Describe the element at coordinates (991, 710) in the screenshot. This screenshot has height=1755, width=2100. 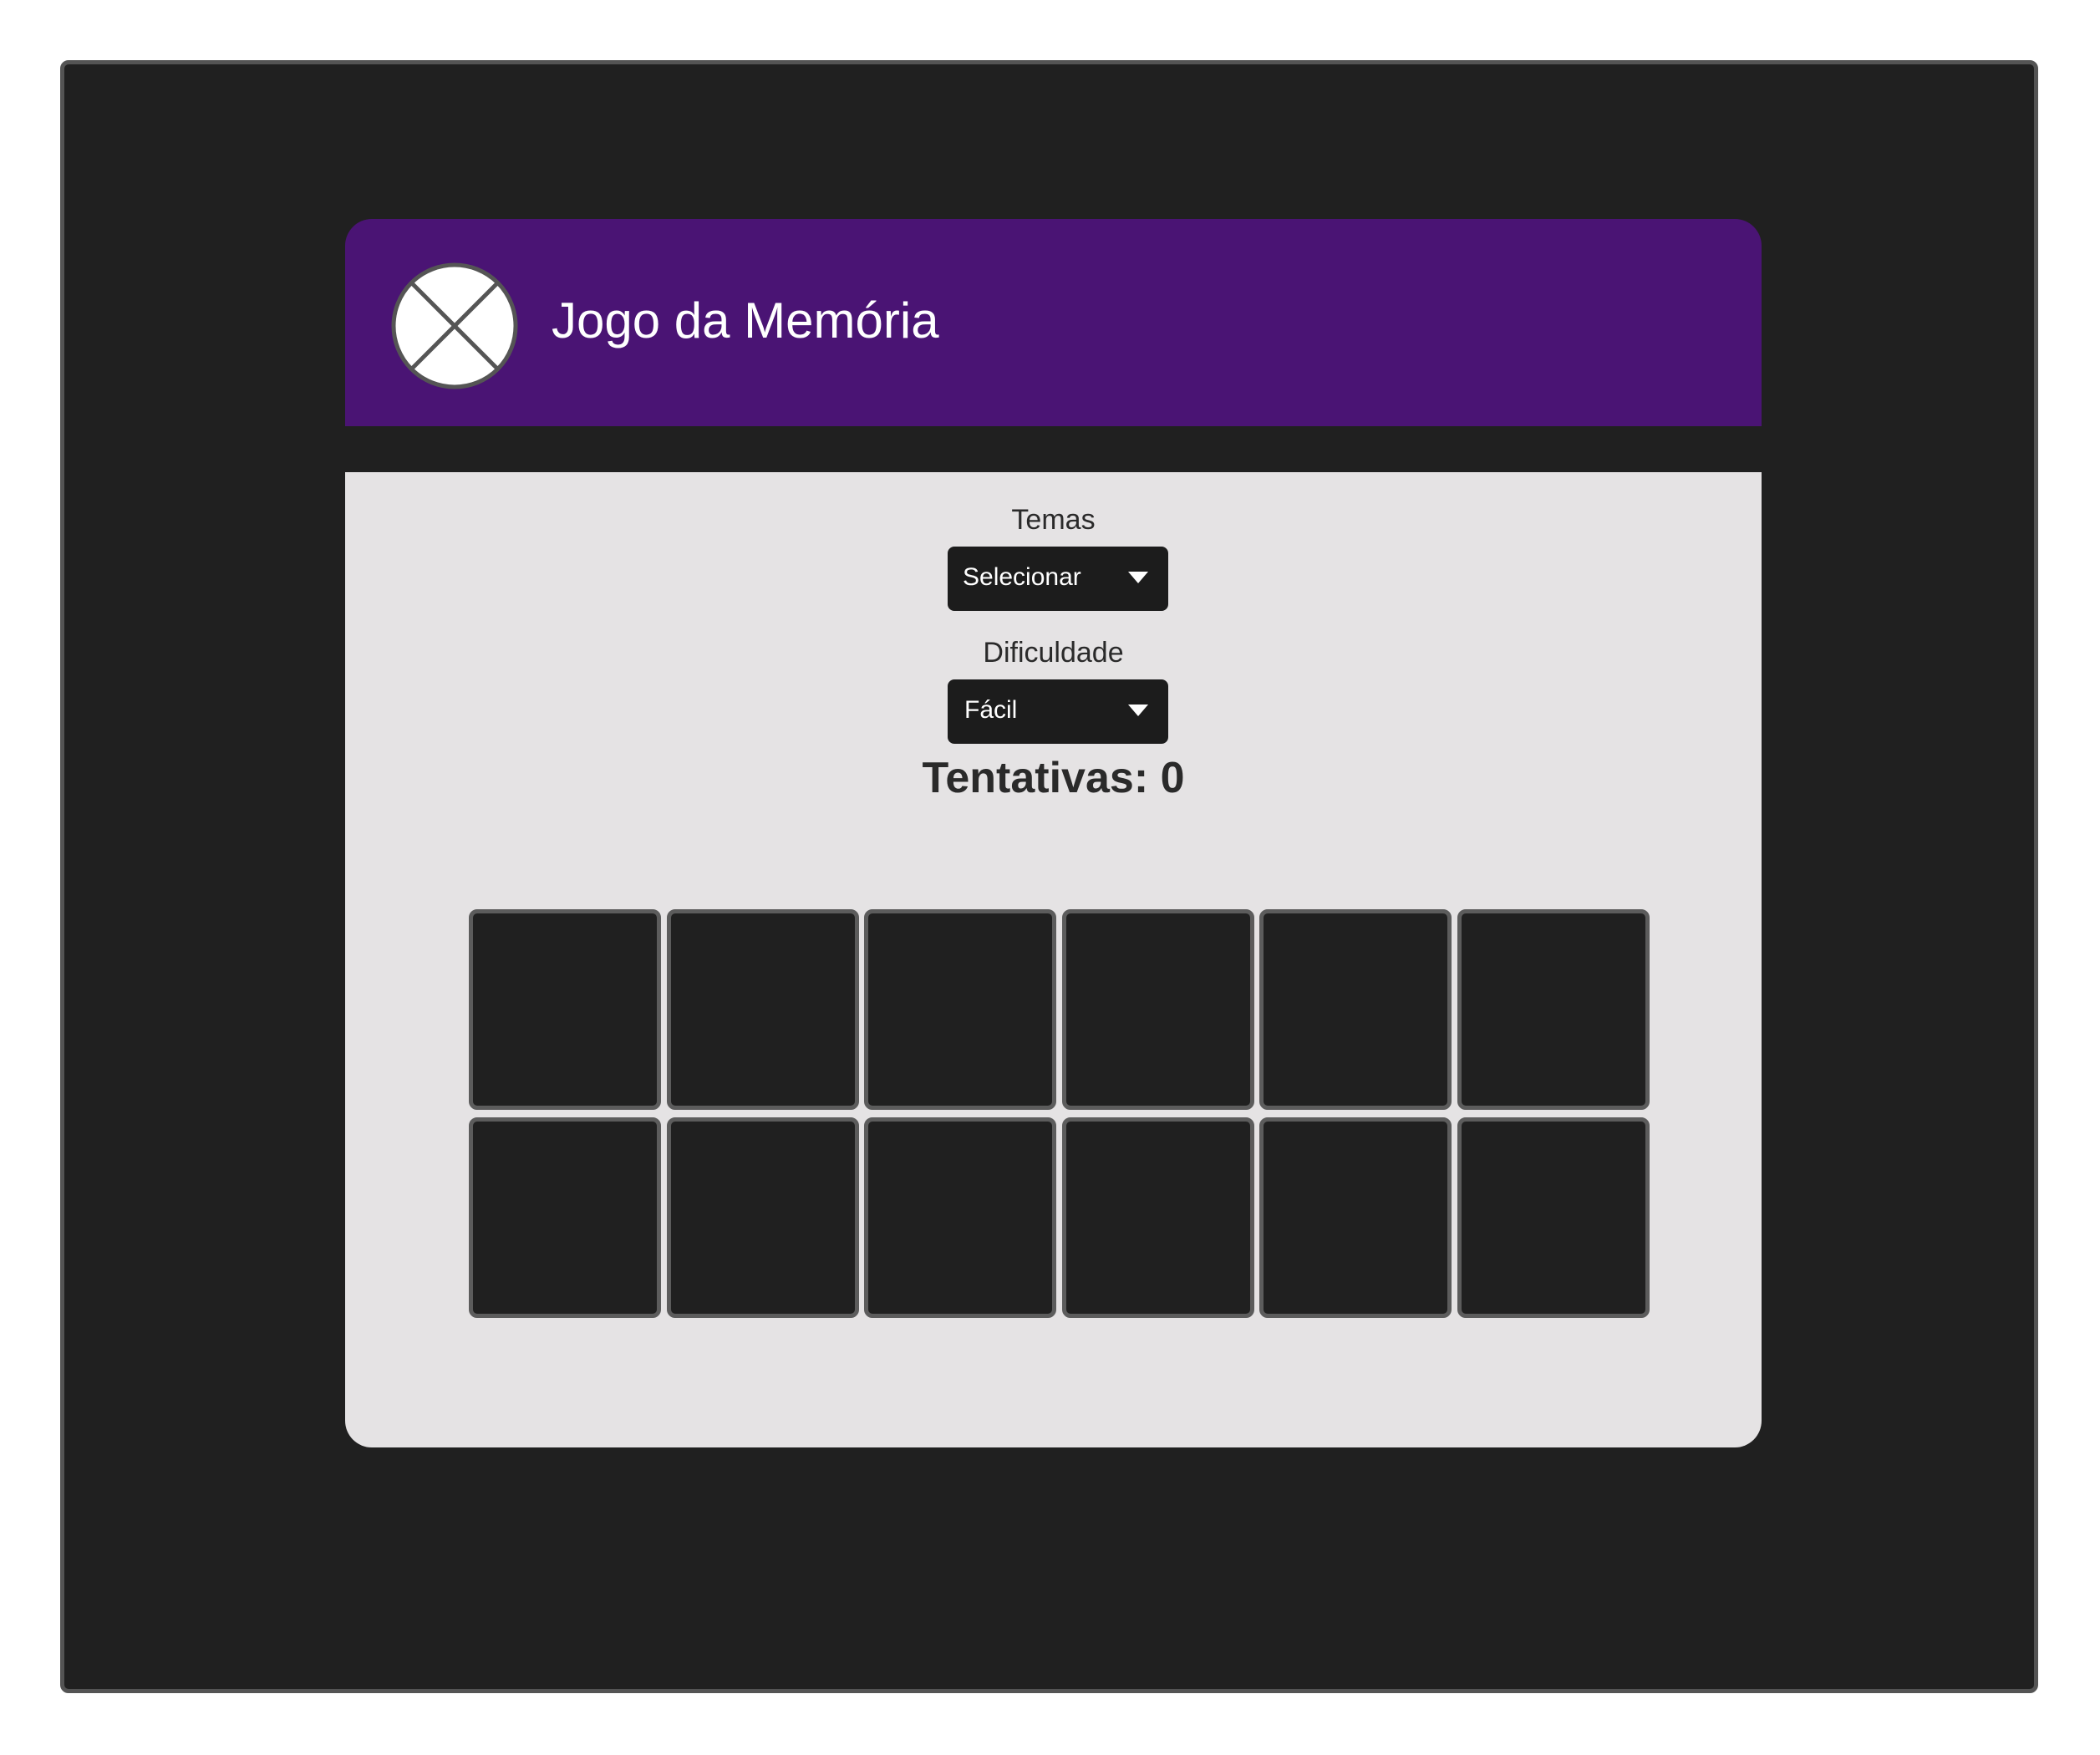
I see `difficulty-select-value: Fácil` at that location.